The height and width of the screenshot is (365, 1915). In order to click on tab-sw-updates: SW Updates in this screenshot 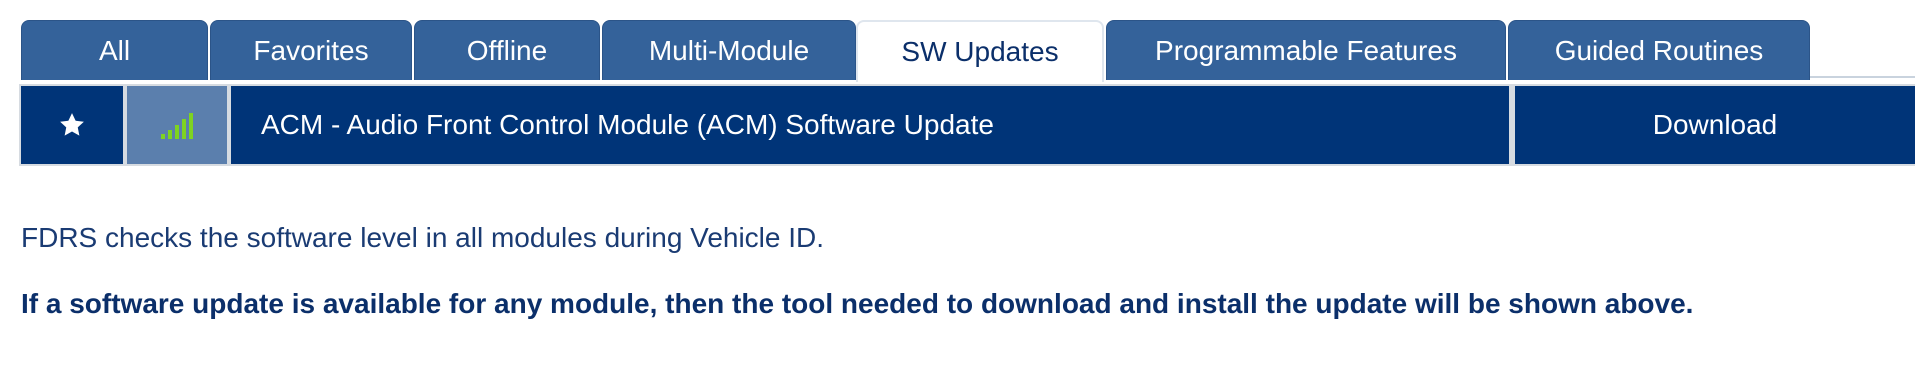, I will do `click(980, 51)`.